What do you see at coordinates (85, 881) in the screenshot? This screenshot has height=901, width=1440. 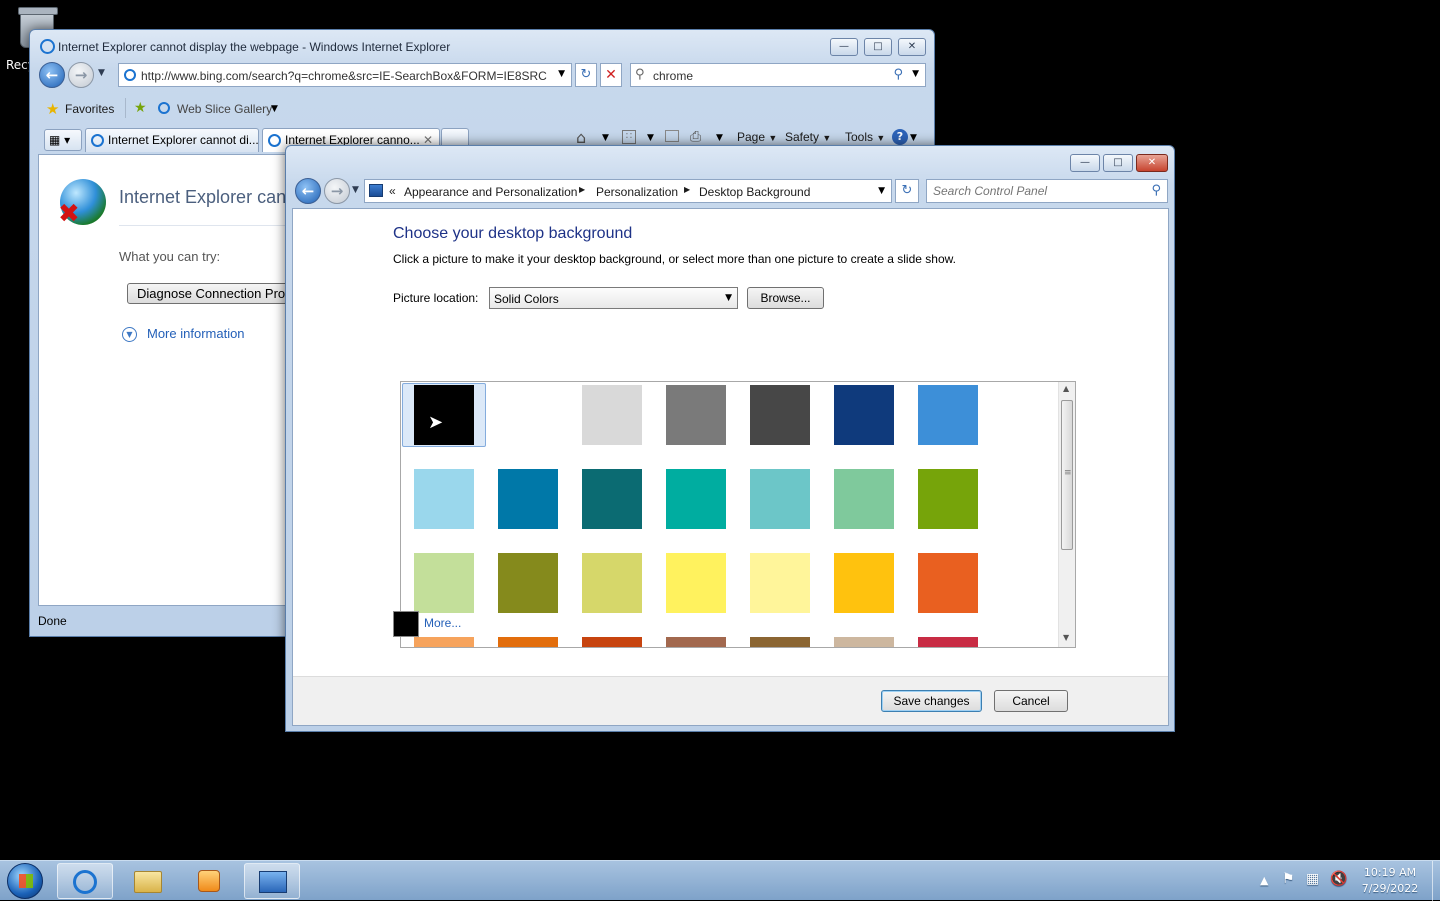 I see `taskbar-internet-explorer` at bounding box center [85, 881].